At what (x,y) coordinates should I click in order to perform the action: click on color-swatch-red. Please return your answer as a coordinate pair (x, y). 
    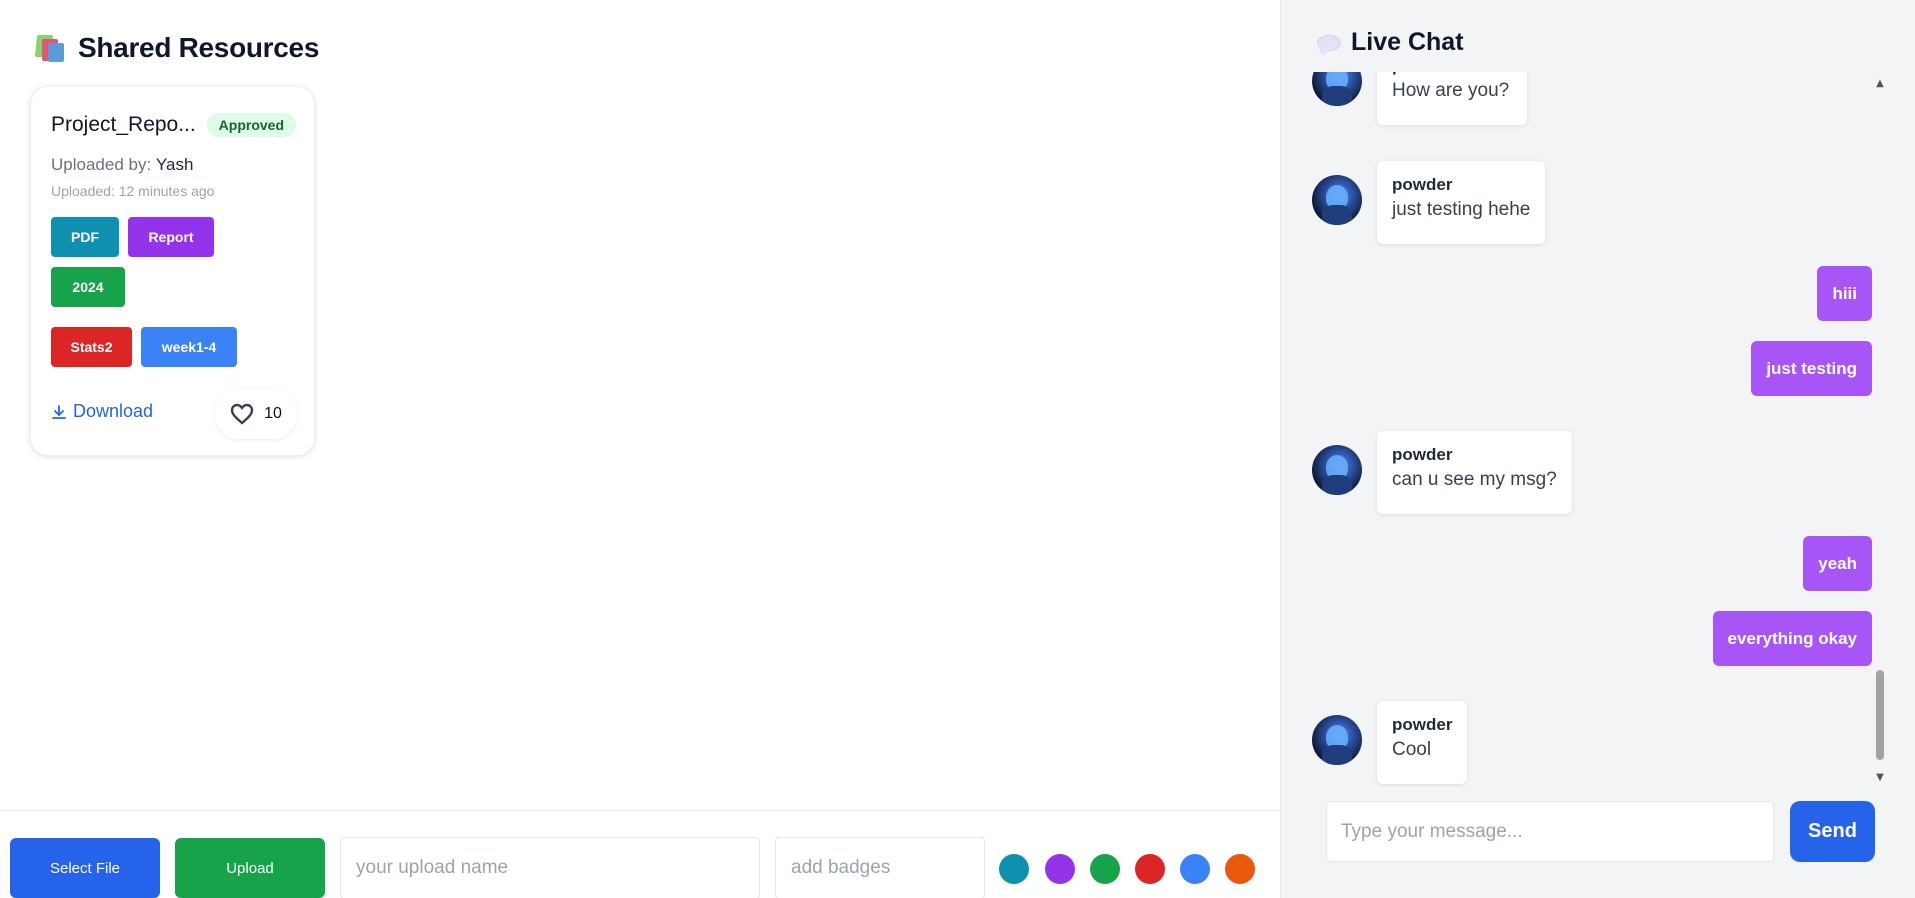
    Looking at the image, I should click on (1150, 869).